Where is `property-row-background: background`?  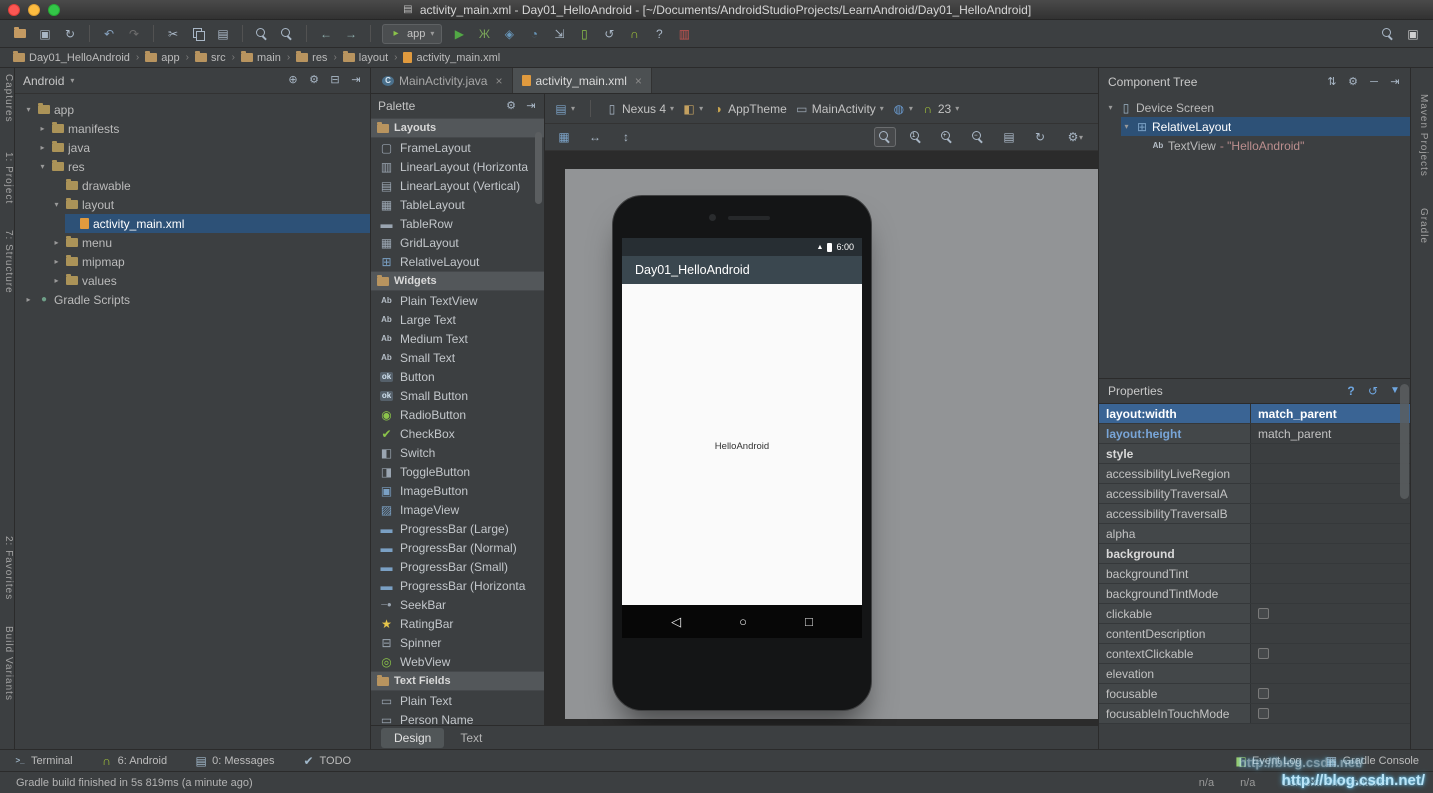
property-row-background: background is located at coordinates (1254, 554).